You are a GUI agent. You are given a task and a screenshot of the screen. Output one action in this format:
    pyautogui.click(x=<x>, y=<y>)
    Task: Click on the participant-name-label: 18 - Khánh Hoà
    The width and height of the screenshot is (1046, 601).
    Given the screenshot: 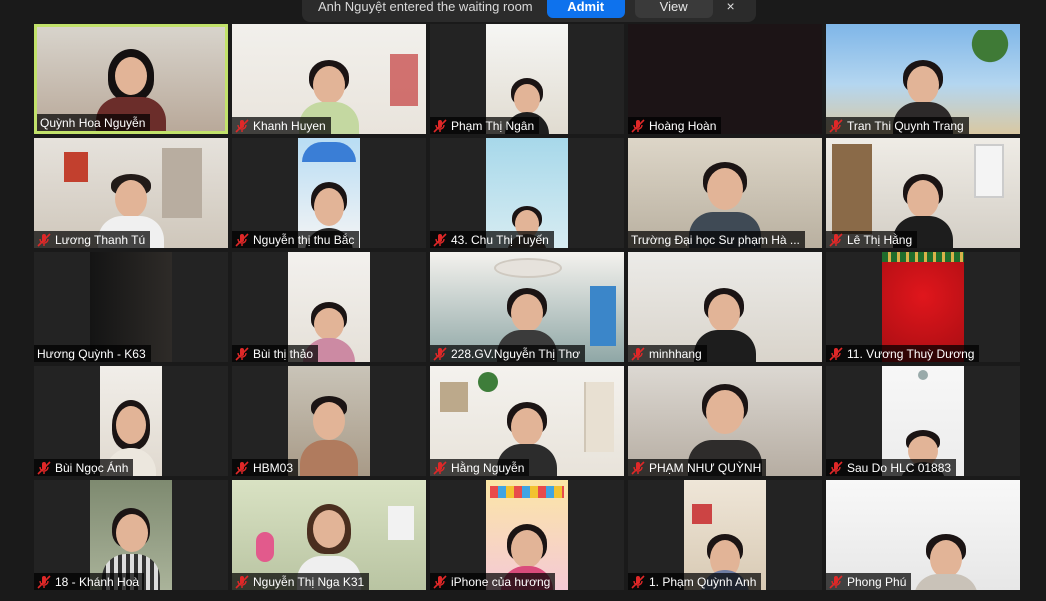 What is the action you would take?
    pyautogui.click(x=89, y=581)
    